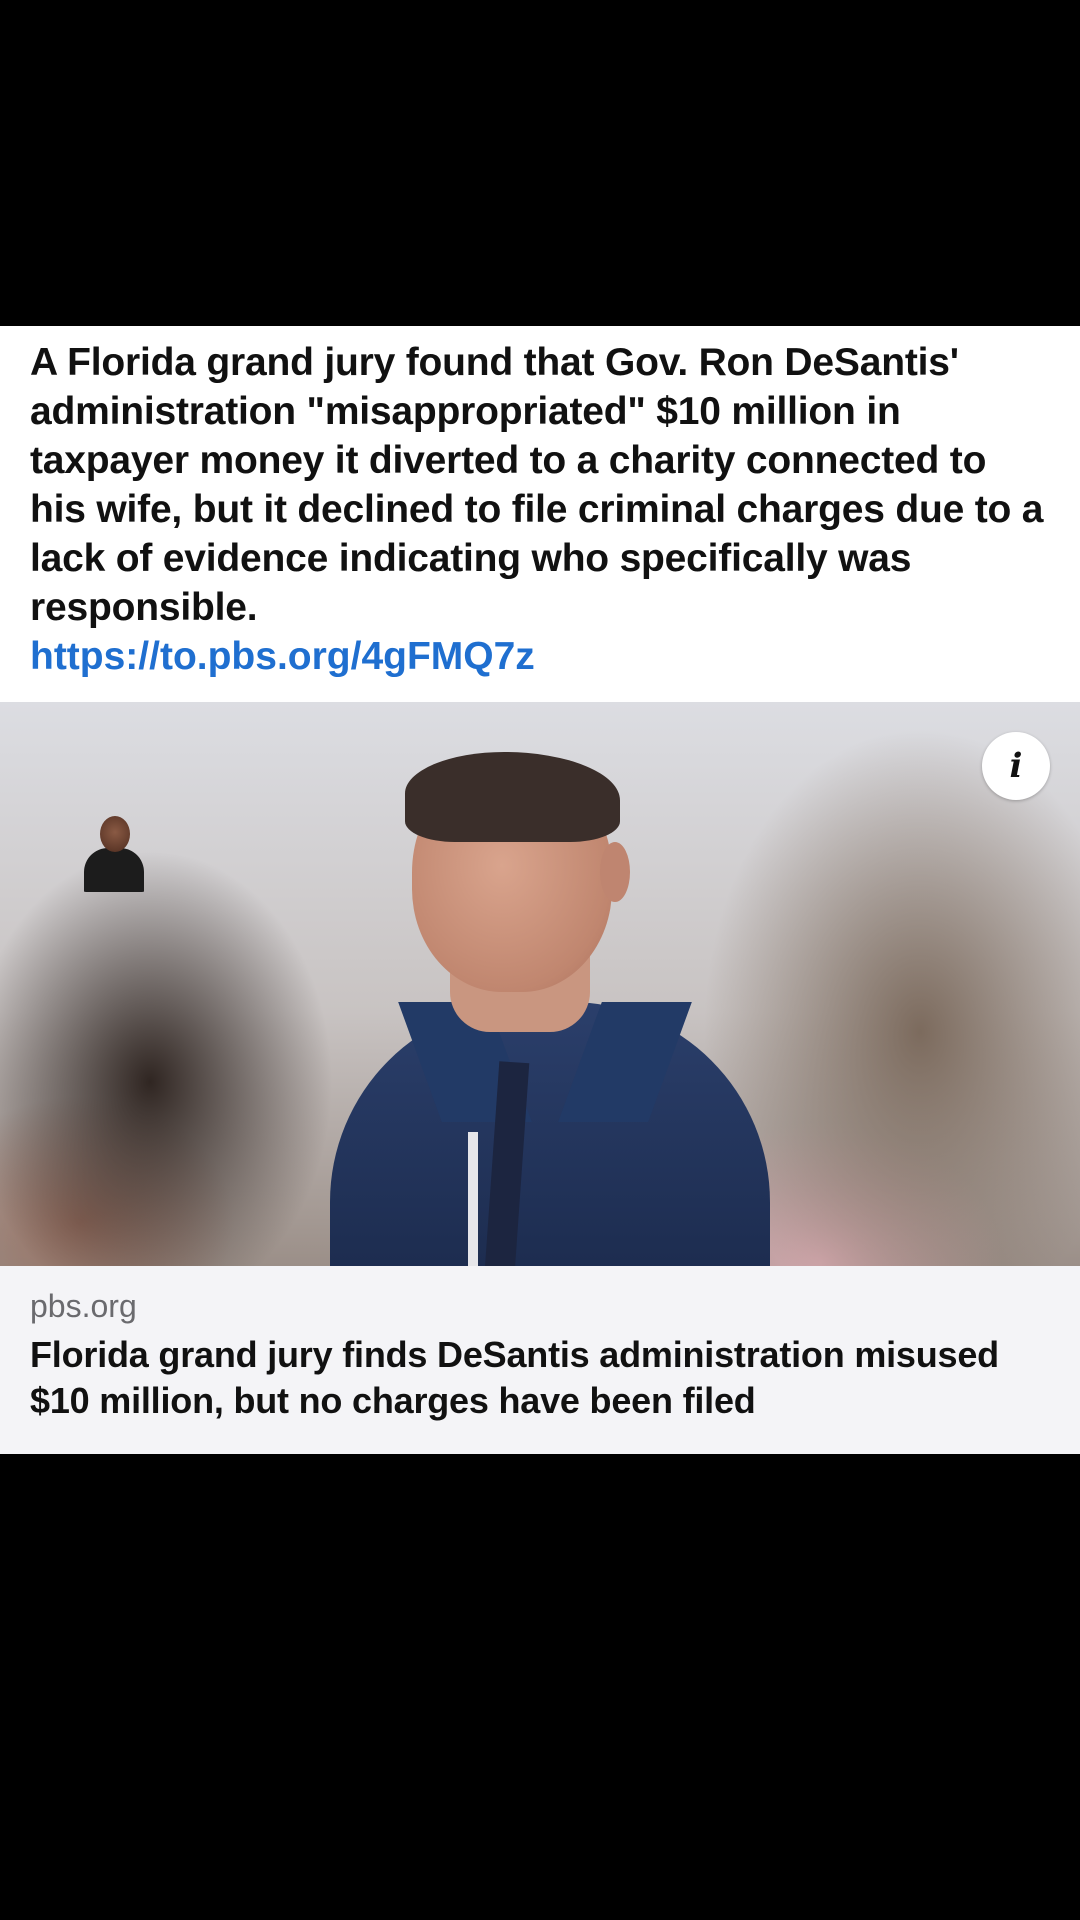 This screenshot has width=1080, height=1920. What do you see at coordinates (615, 872) in the screenshot?
I see `ear-shape` at bounding box center [615, 872].